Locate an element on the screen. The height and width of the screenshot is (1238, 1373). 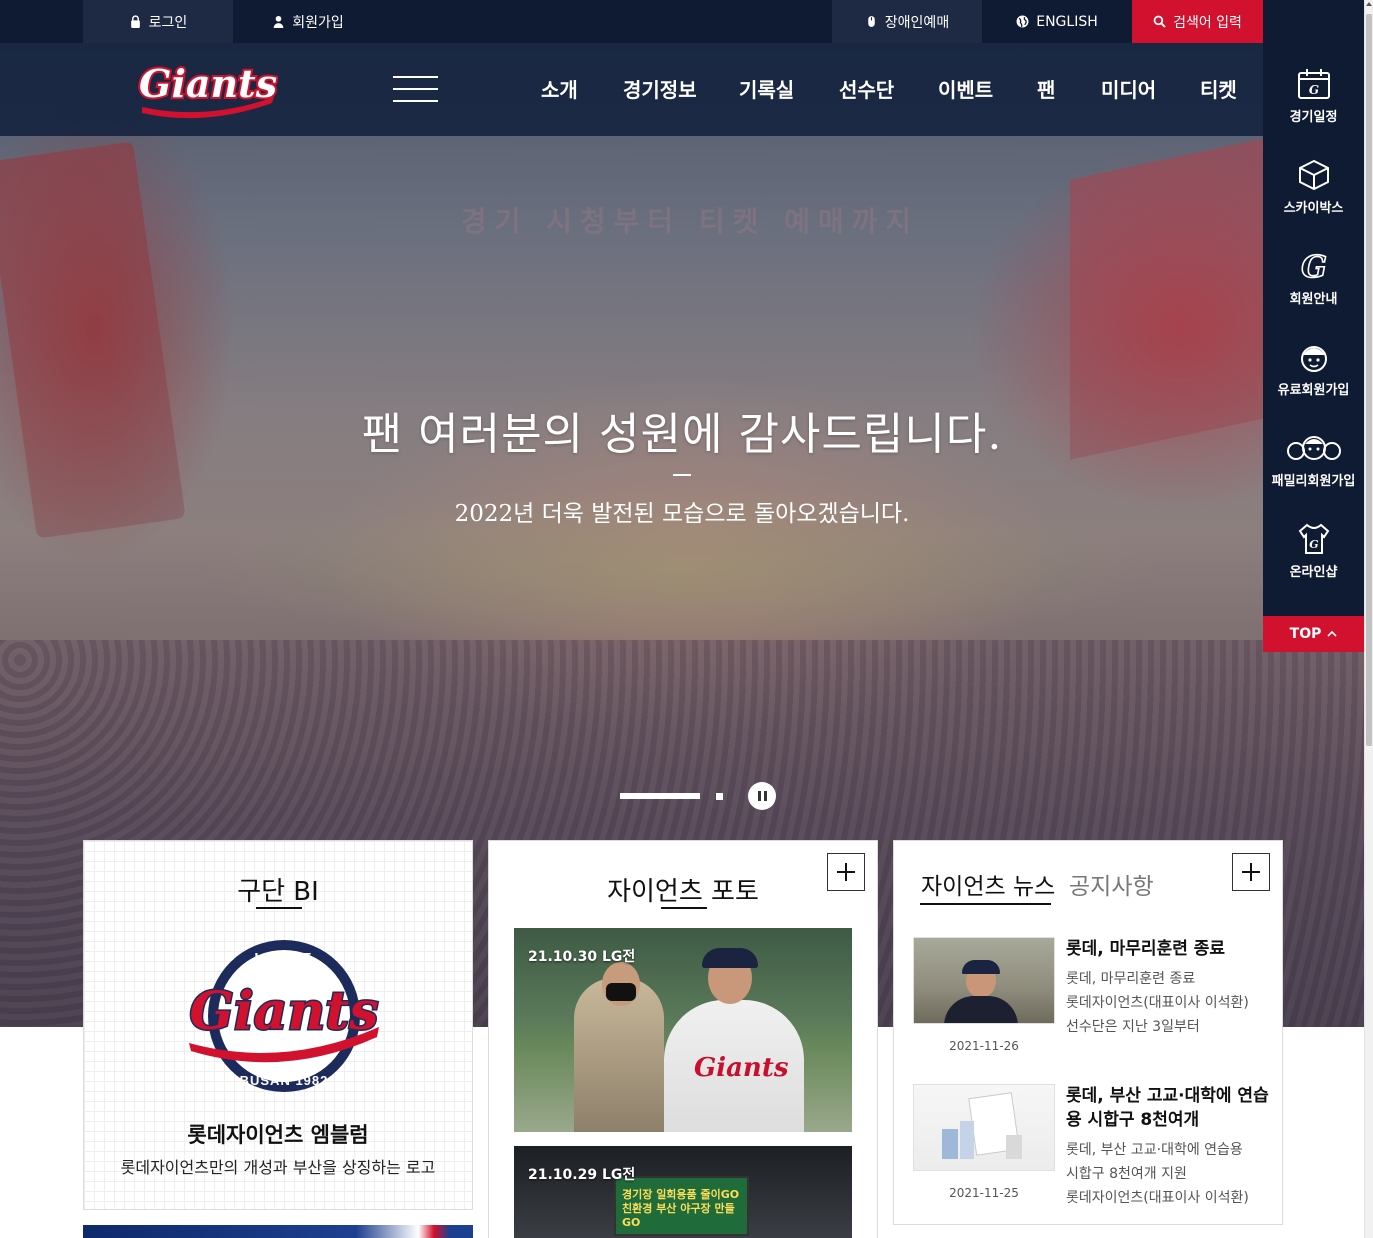
quick-item-label: 경기일정 is located at coordinates (1313, 117).